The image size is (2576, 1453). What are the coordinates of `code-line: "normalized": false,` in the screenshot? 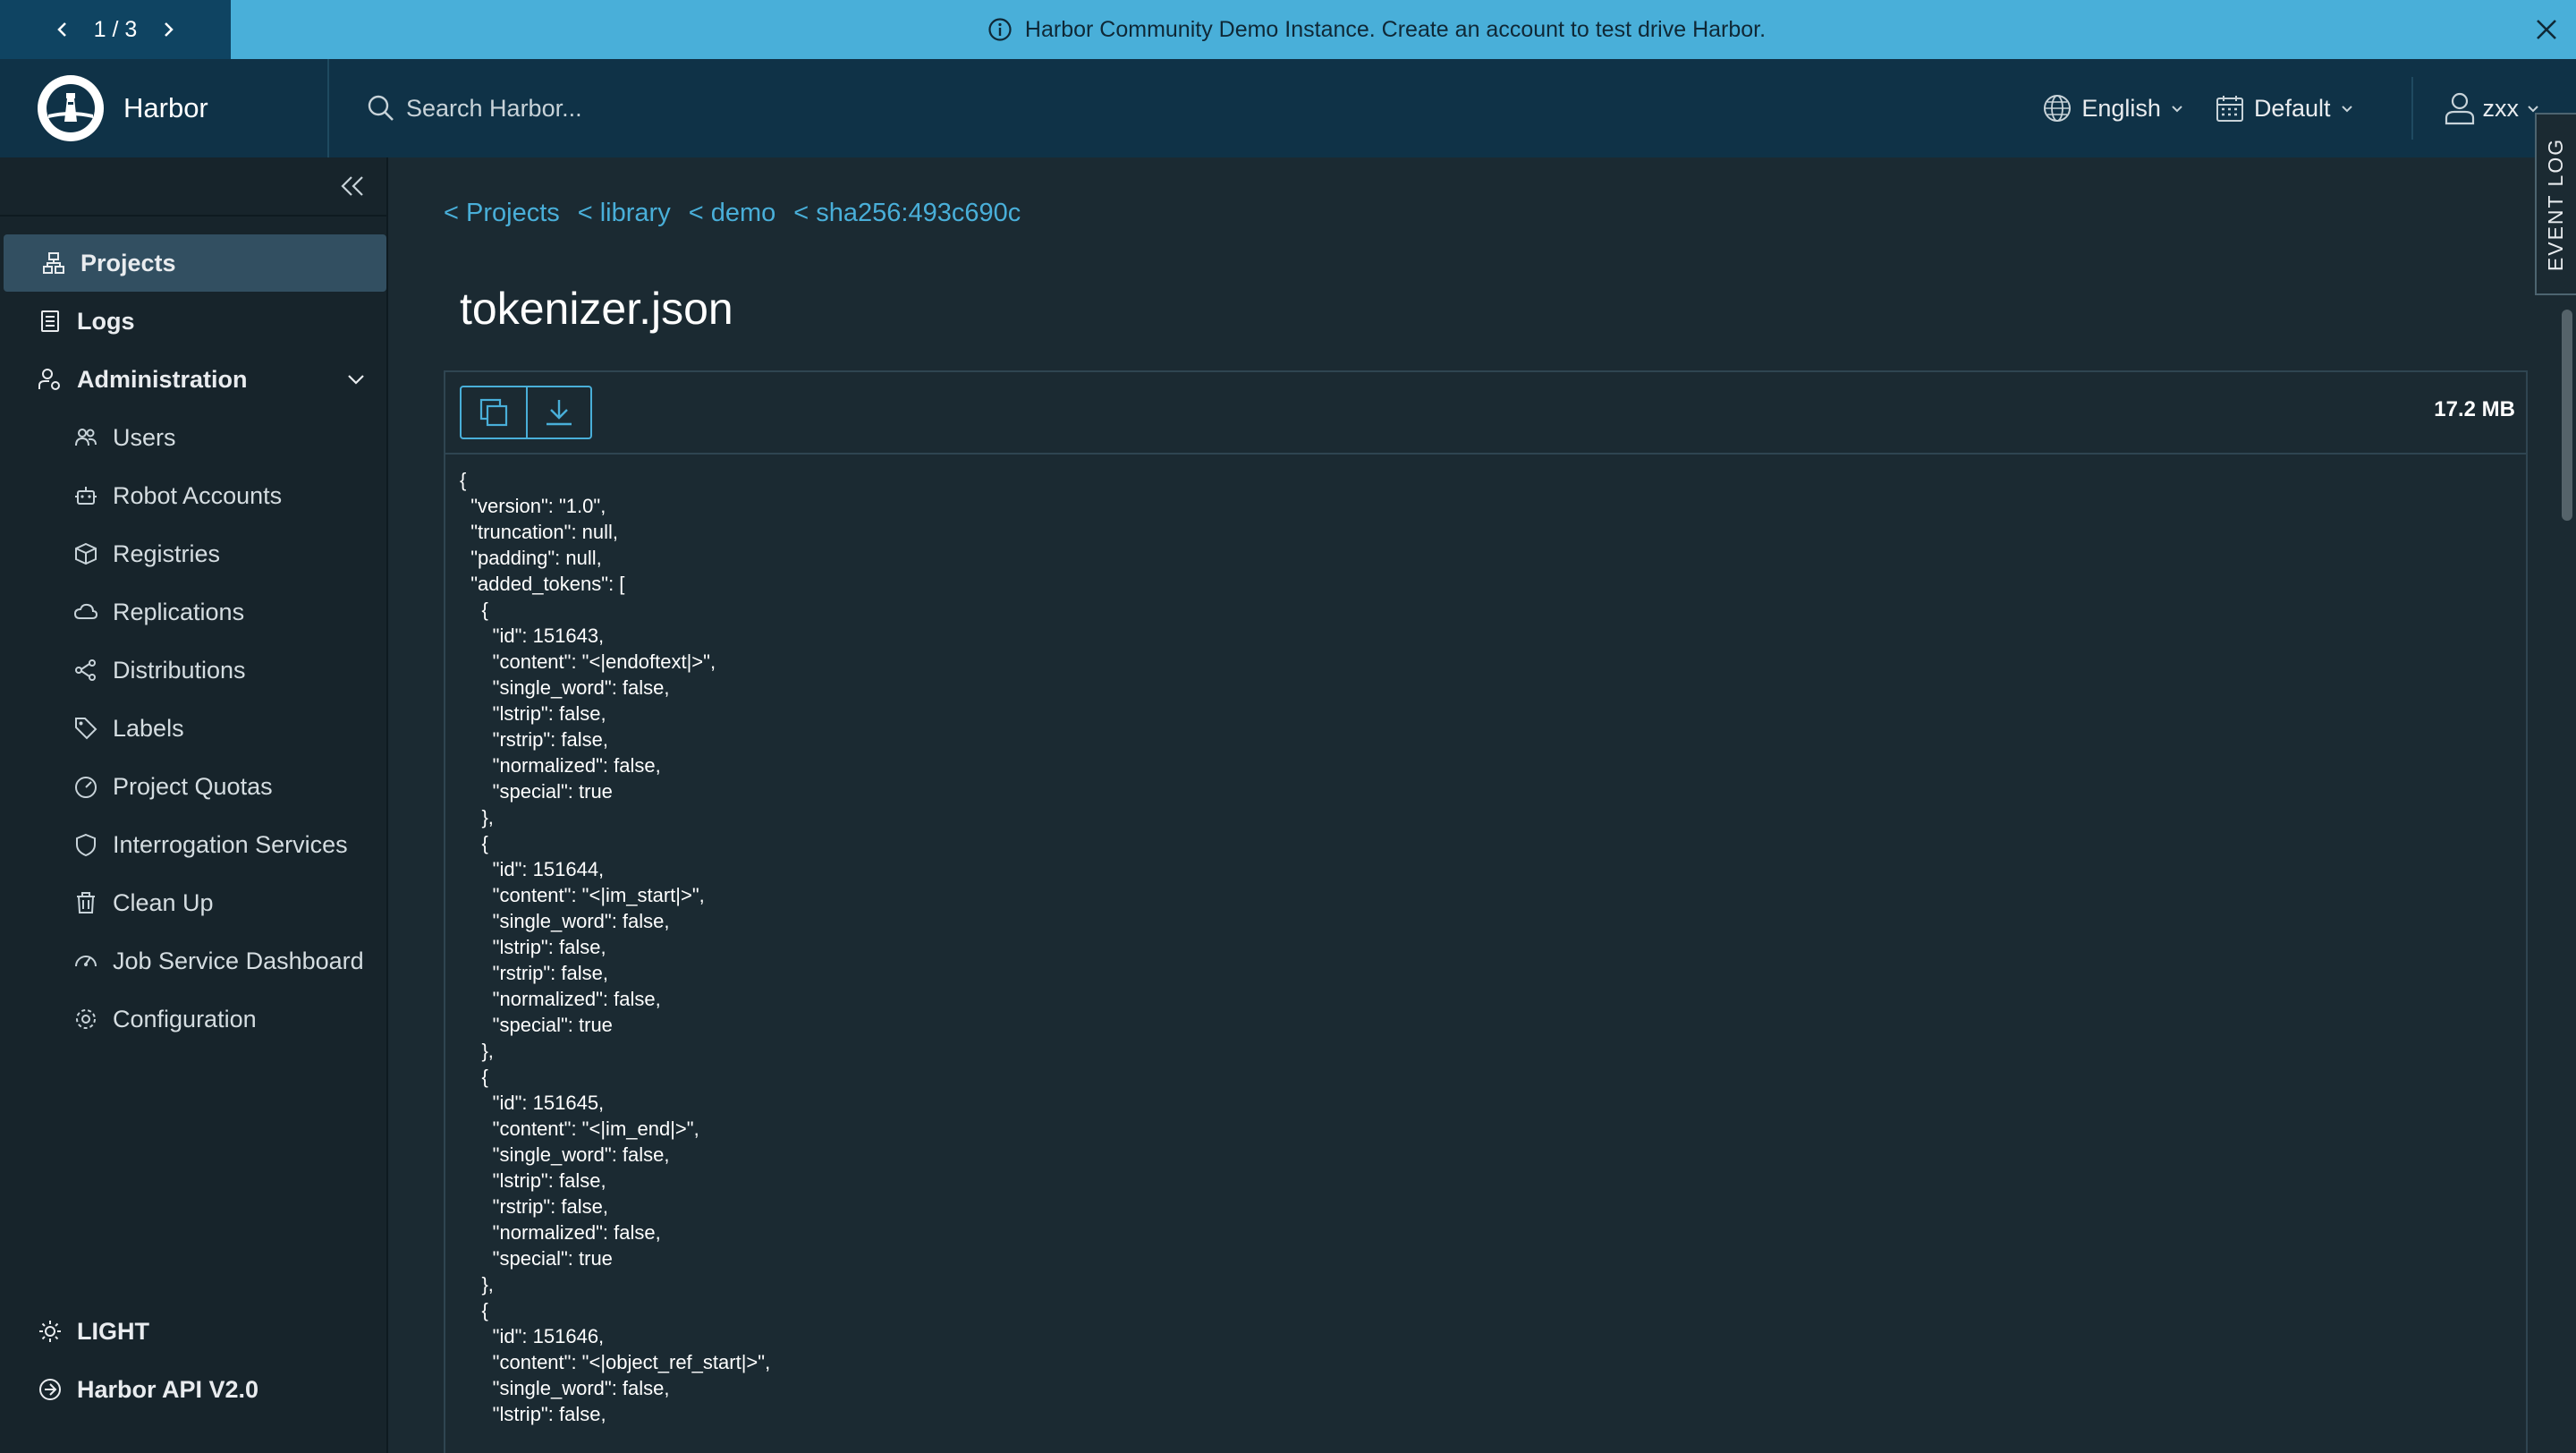 It's located at (560, 999).